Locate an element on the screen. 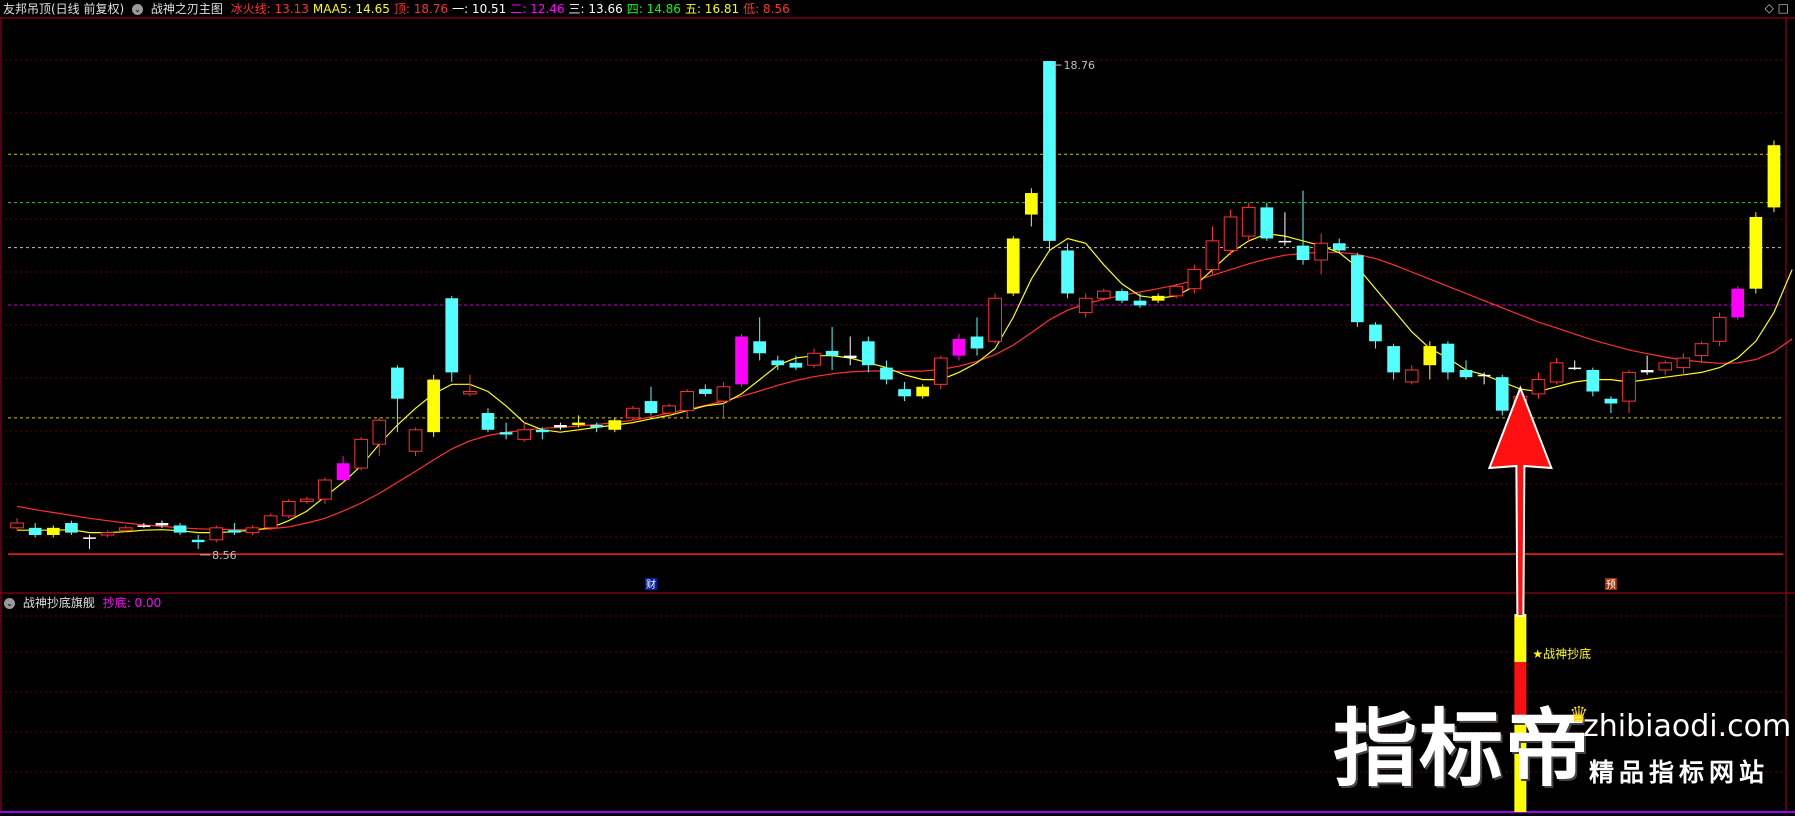 The height and width of the screenshot is (816, 1795). signal-label: 抄底: is located at coordinates (116, 603).